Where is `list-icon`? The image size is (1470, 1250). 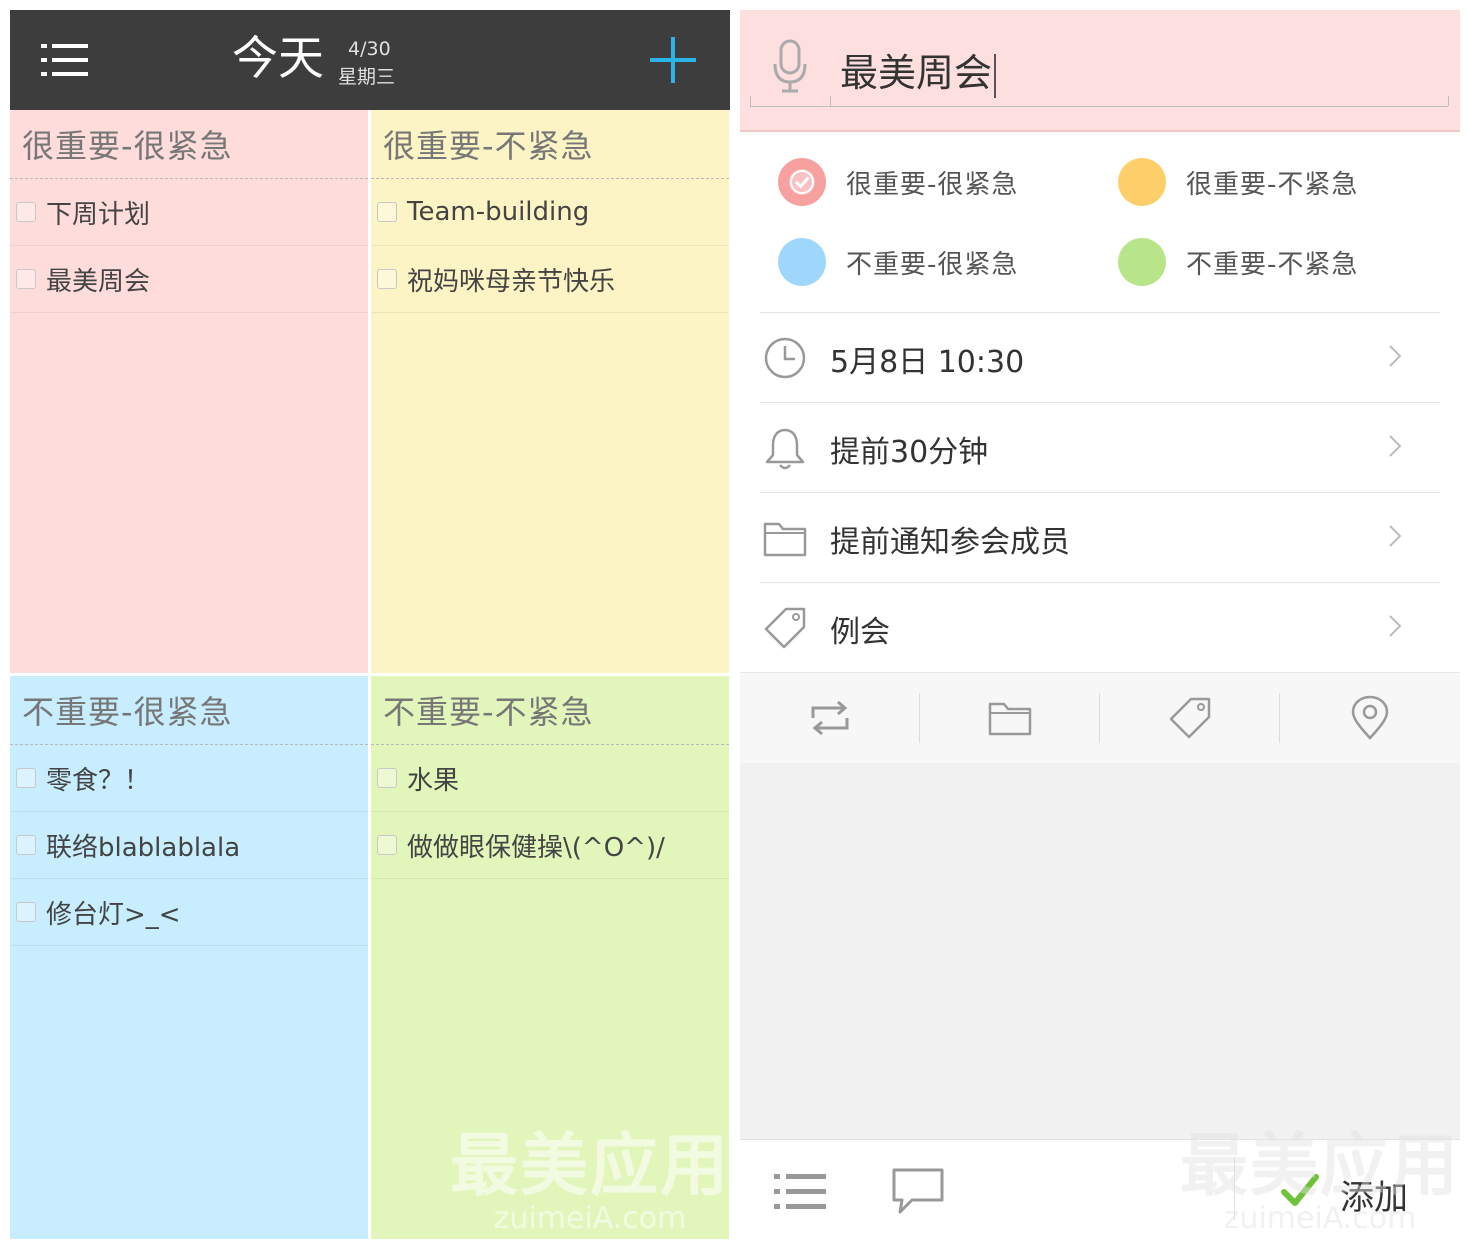
list-icon is located at coordinates (800, 1192).